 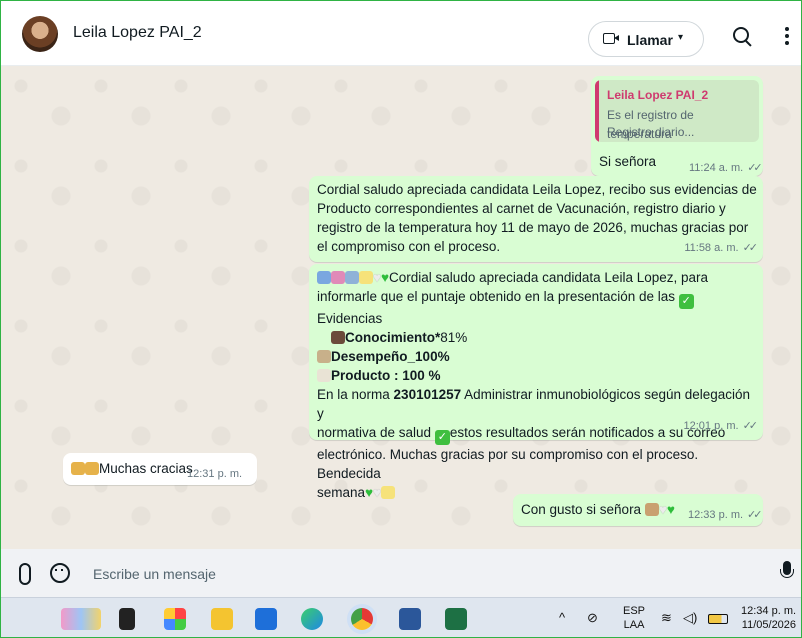 What do you see at coordinates (611, 38) in the screenshot?
I see `video-camera-icon` at bounding box center [611, 38].